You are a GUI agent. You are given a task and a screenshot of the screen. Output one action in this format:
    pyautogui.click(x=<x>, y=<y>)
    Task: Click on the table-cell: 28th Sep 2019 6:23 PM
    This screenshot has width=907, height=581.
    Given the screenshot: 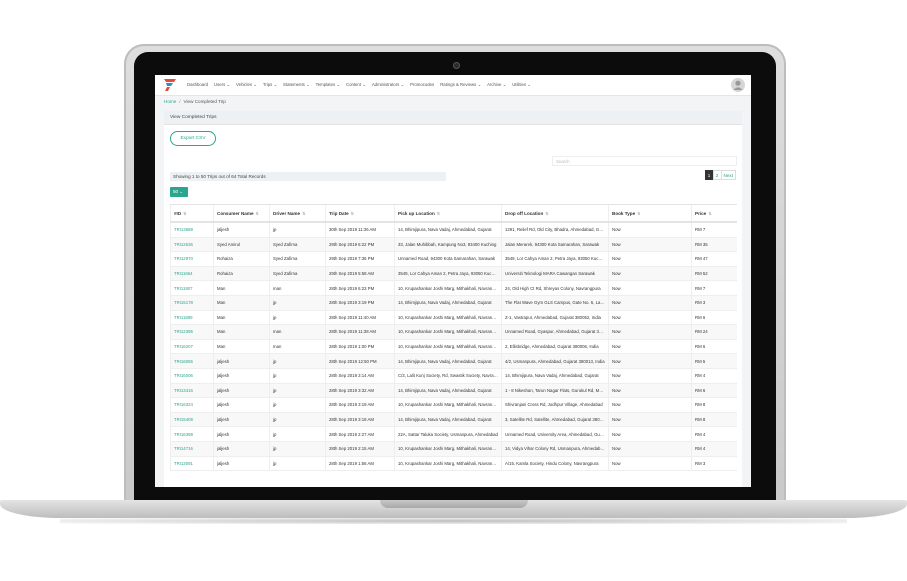 What is the action you would take?
    pyautogui.click(x=360, y=288)
    